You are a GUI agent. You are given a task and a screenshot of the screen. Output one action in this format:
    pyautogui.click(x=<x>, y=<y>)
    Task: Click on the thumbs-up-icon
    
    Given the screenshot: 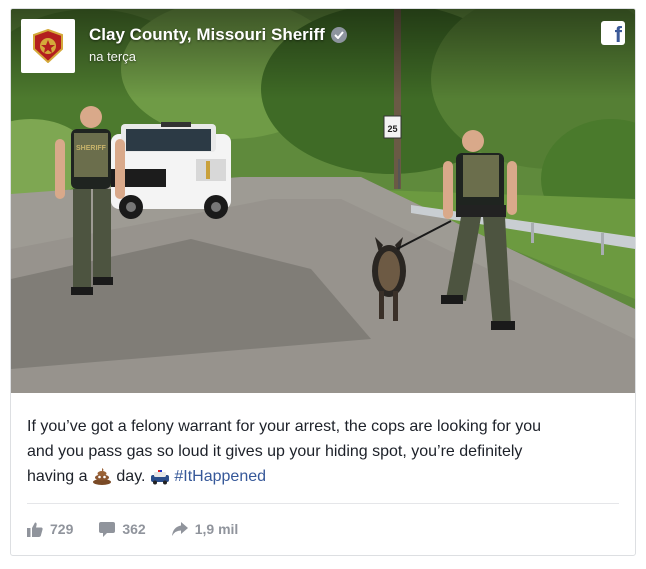 What is the action you would take?
    pyautogui.click(x=35, y=529)
    